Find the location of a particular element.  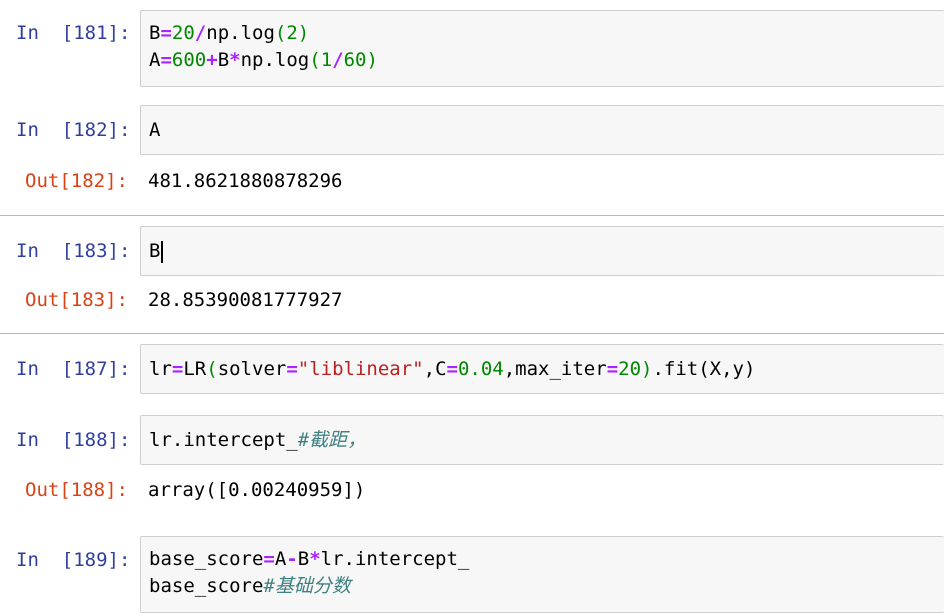

code-line: A is located at coordinates (154, 130).